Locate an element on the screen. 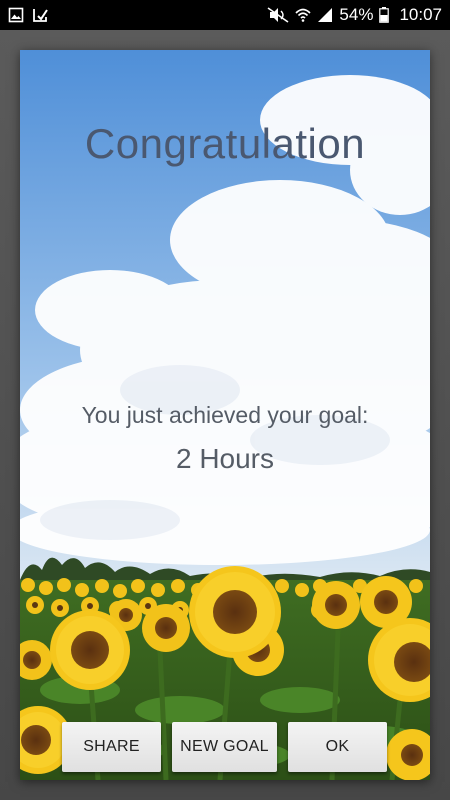 The width and height of the screenshot is (450, 800). notification-area is located at coordinates (28, 15).